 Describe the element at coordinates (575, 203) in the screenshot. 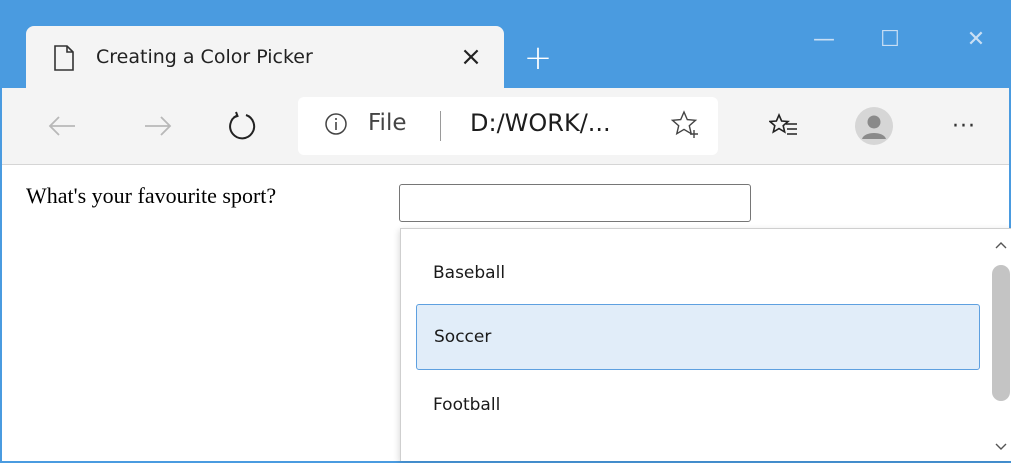

I see `sport-input` at that location.